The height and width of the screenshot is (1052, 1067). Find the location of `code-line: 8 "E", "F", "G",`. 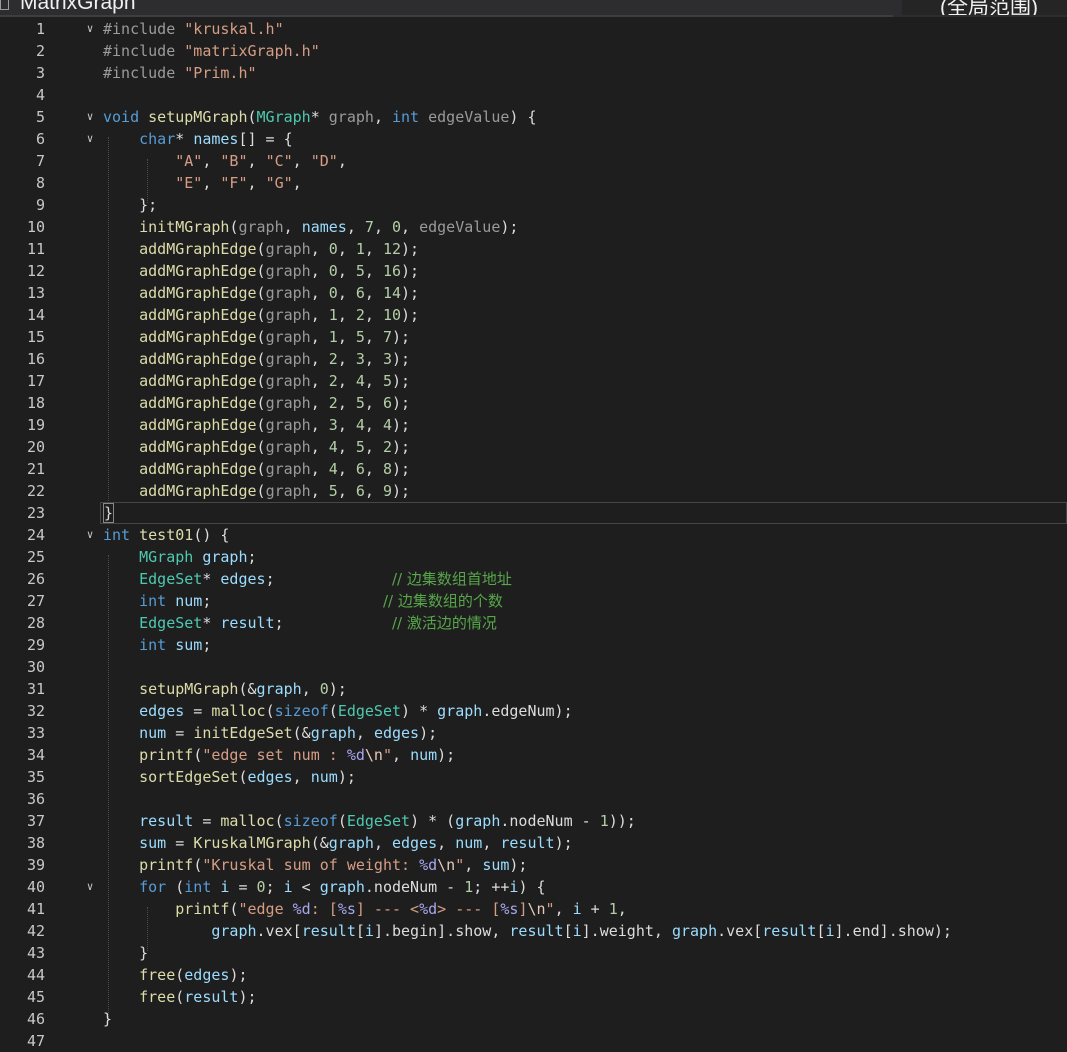

code-line: 8 "E", "F", "G", is located at coordinates (533, 183).